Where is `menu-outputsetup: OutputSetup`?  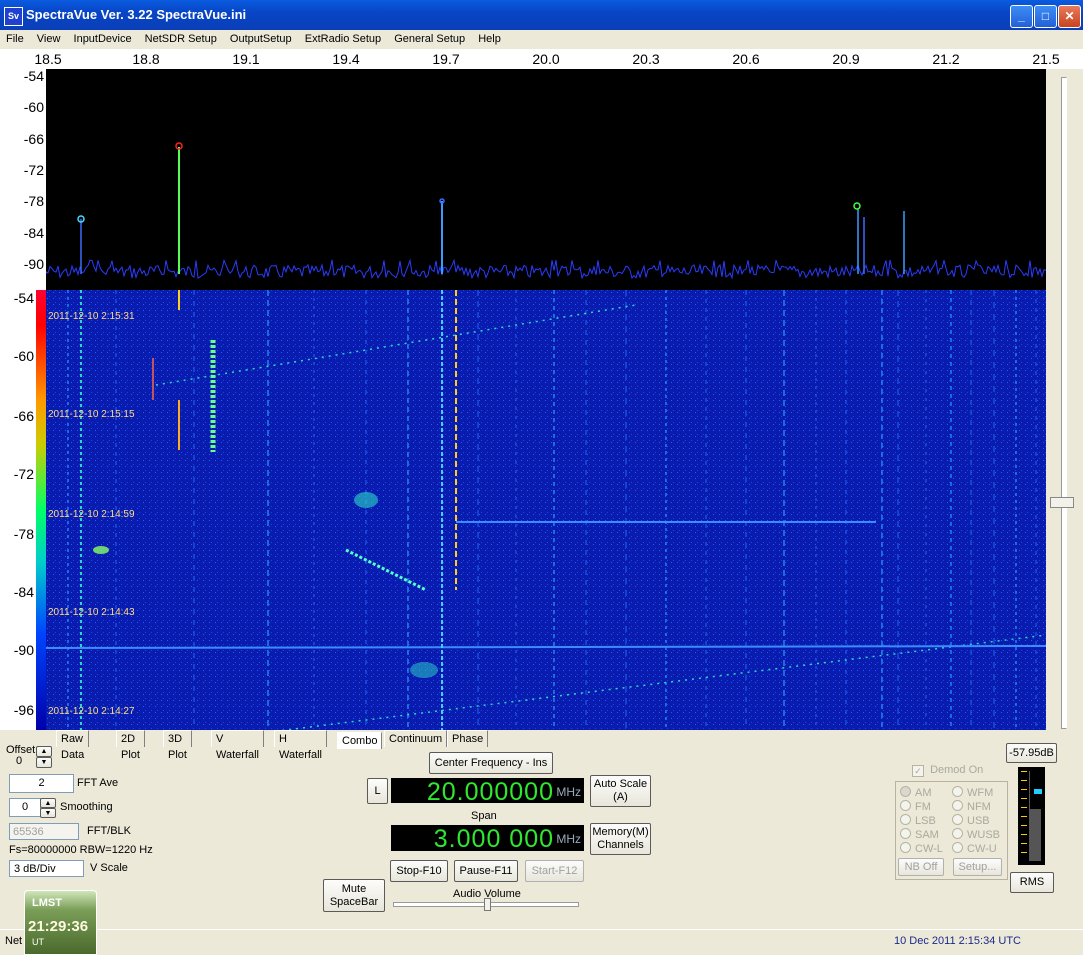 menu-outputsetup: OutputSetup is located at coordinates (261, 37).